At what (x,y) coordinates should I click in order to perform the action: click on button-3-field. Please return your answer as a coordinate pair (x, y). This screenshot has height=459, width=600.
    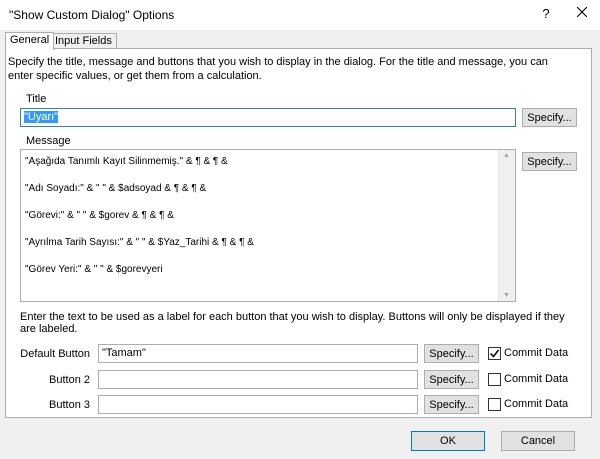
    Looking at the image, I should click on (258, 404).